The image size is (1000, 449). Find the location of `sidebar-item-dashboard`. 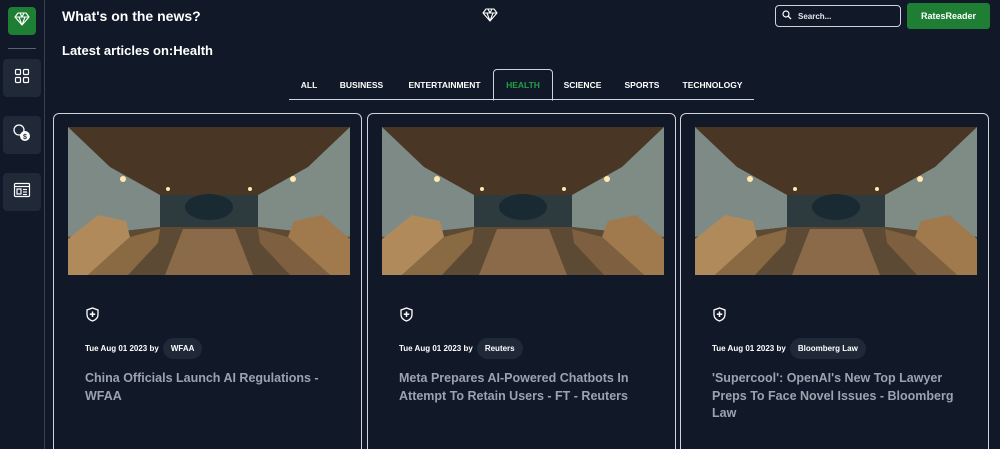

sidebar-item-dashboard is located at coordinates (22, 78).